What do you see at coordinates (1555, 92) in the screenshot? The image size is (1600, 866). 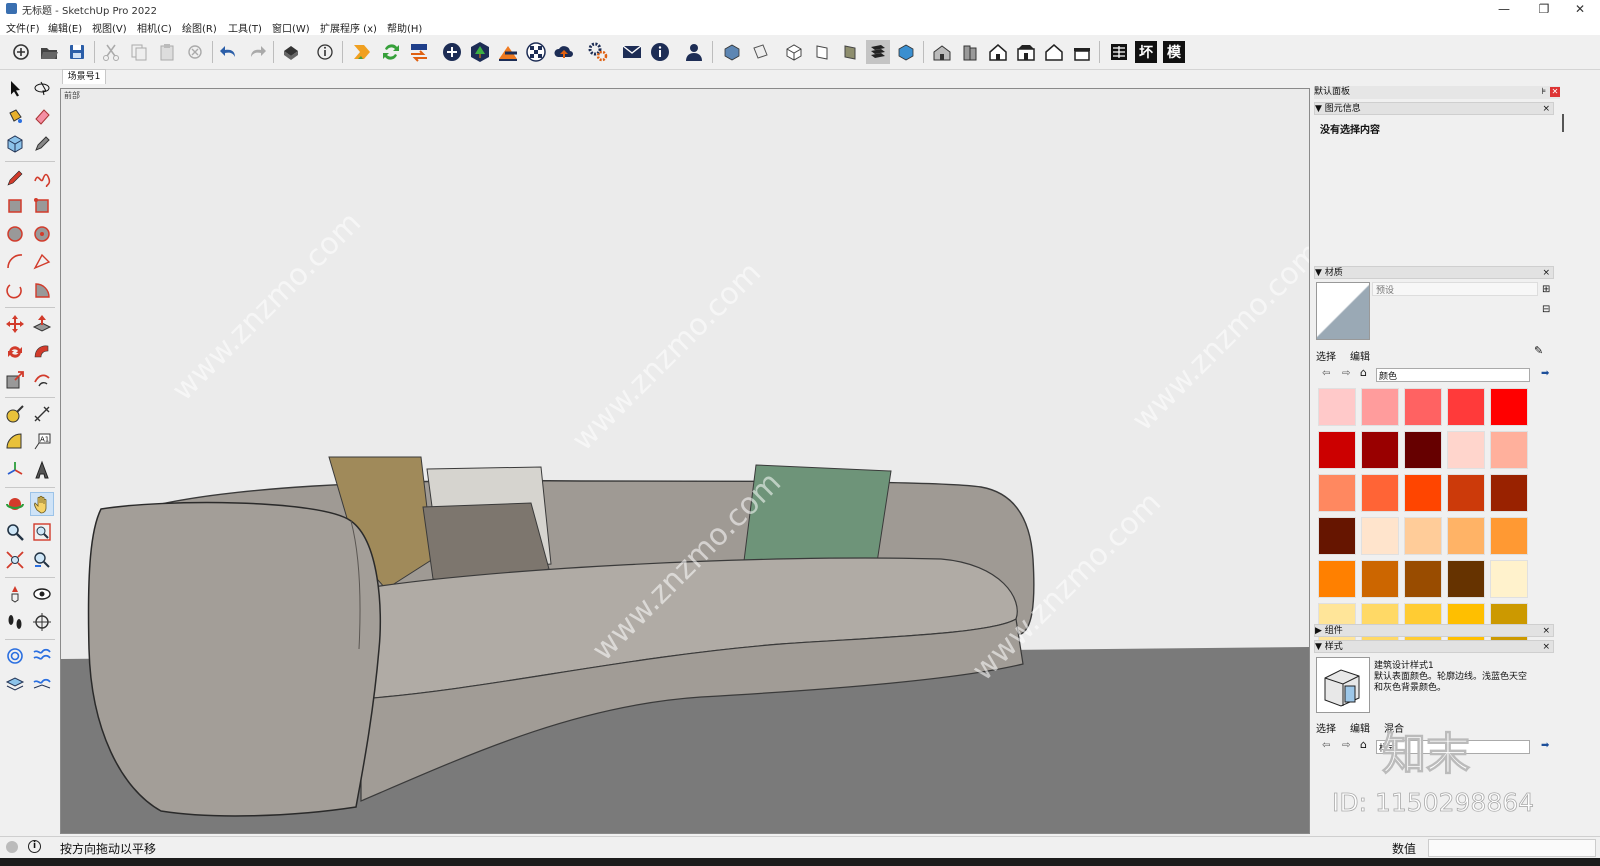 I see `tray-close-icon: ✕` at bounding box center [1555, 92].